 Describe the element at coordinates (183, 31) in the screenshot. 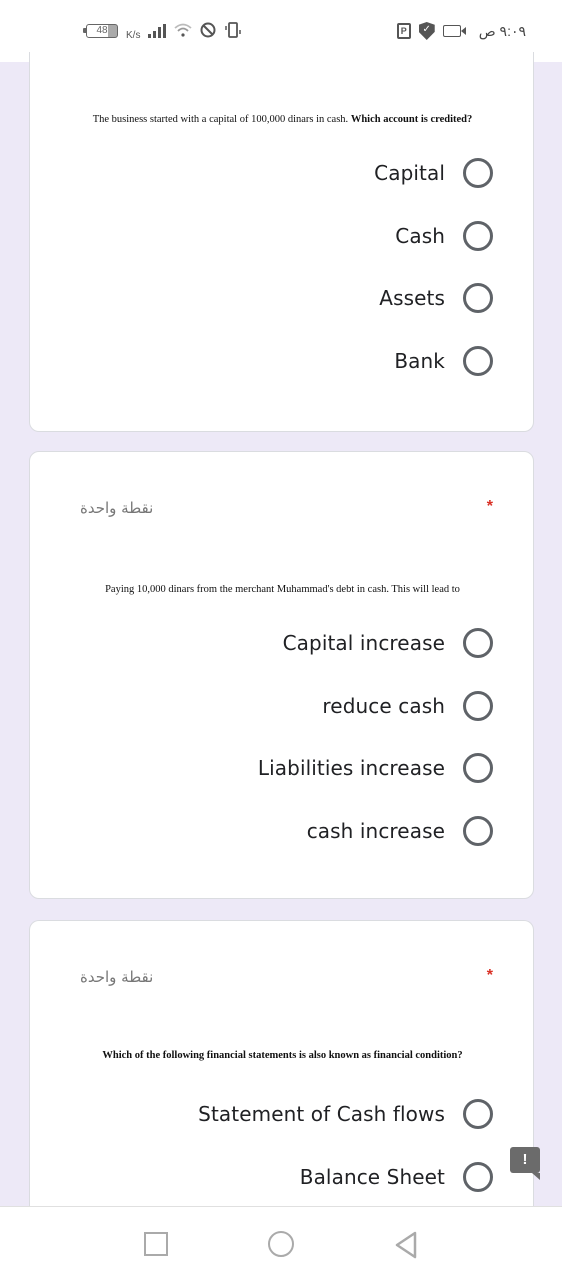

I see `wifi-icon` at that location.